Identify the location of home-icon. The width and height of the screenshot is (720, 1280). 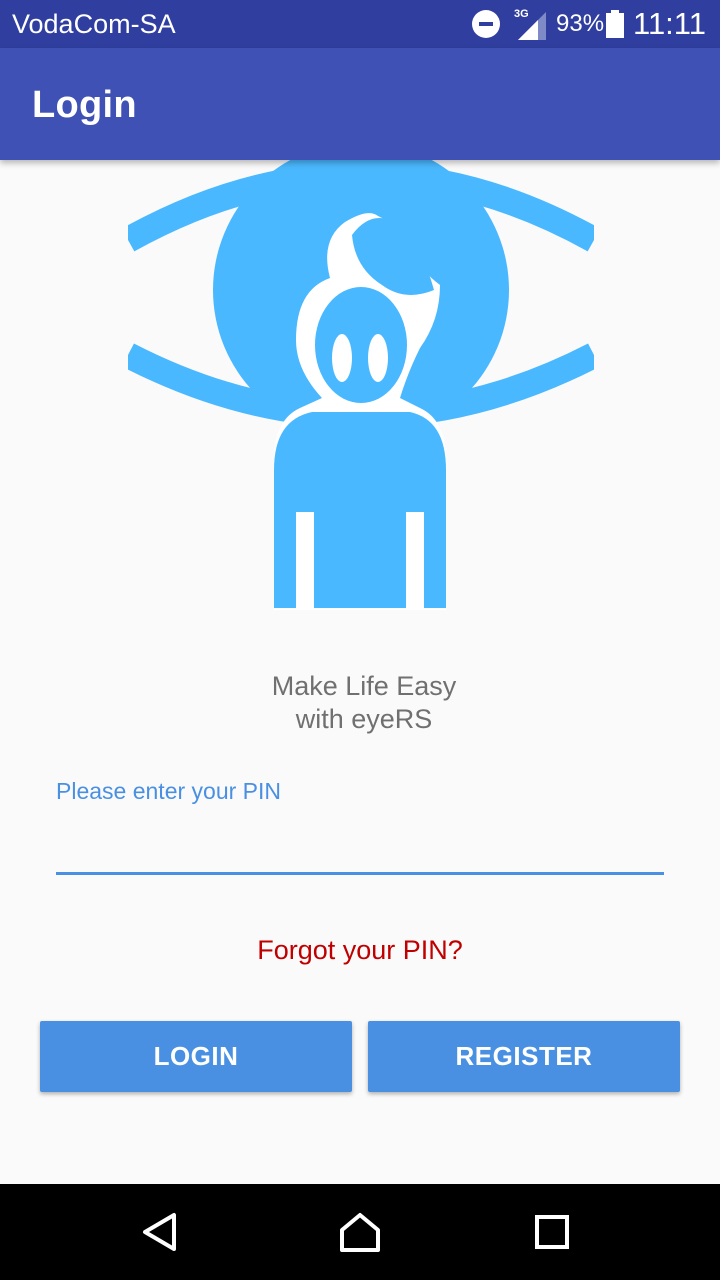
(360, 1232).